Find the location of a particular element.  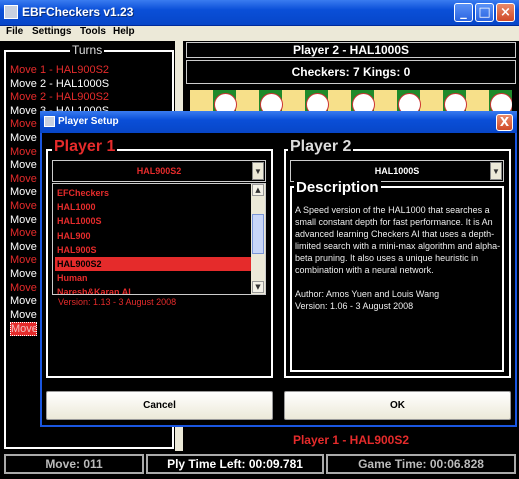

player-option: HAL900S is located at coordinates (152, 250).